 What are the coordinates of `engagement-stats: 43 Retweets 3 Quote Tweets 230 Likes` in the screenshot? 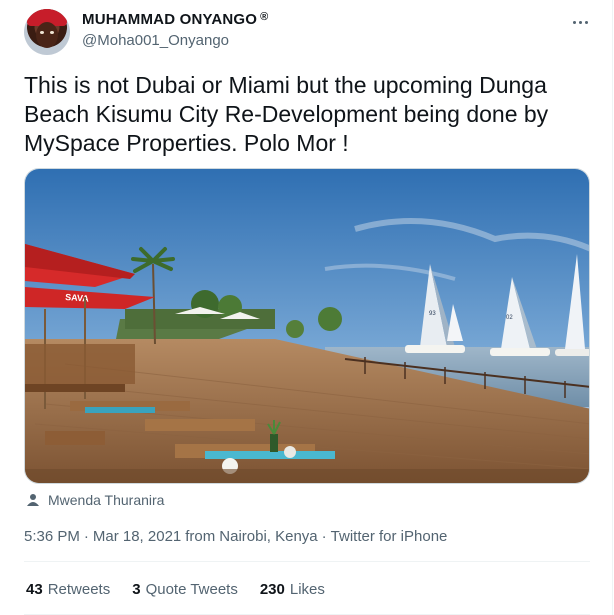 It's located at (175, 589).